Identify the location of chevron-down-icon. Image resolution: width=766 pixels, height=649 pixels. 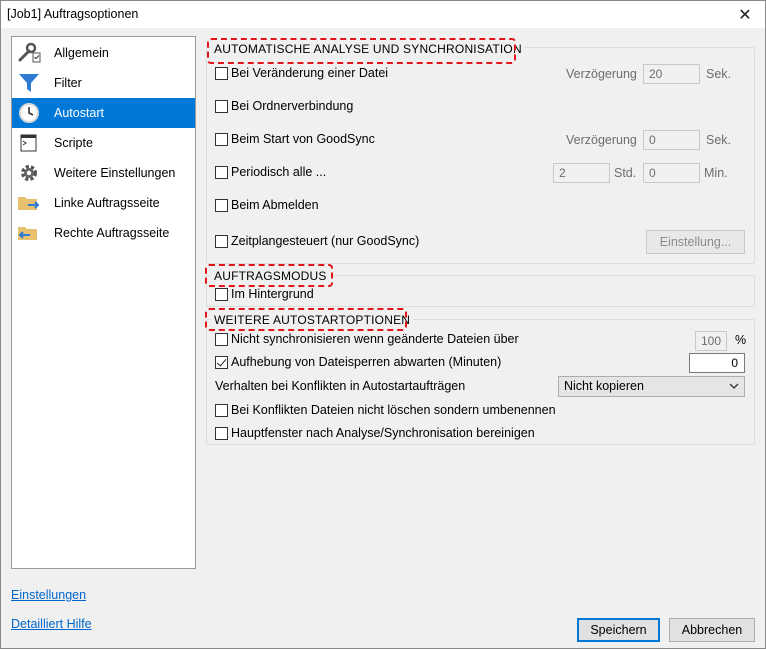
(734, 387).